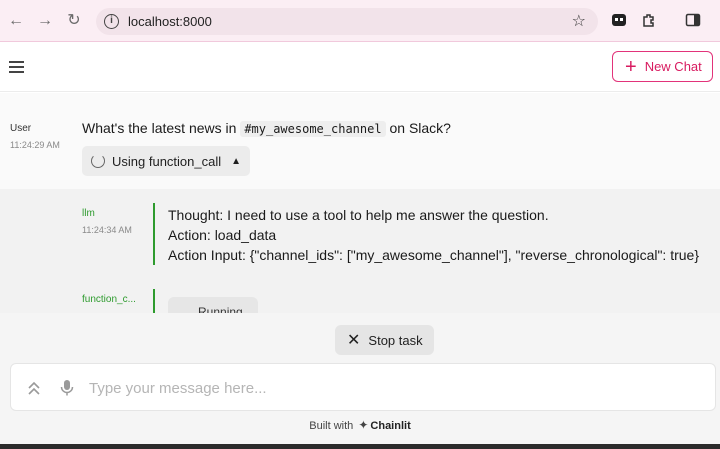 The image size is (720, 449). Describe the element at coordinates (35, 145) in the screenshot. I see `message-time: 11:24:29 AM` at that location.